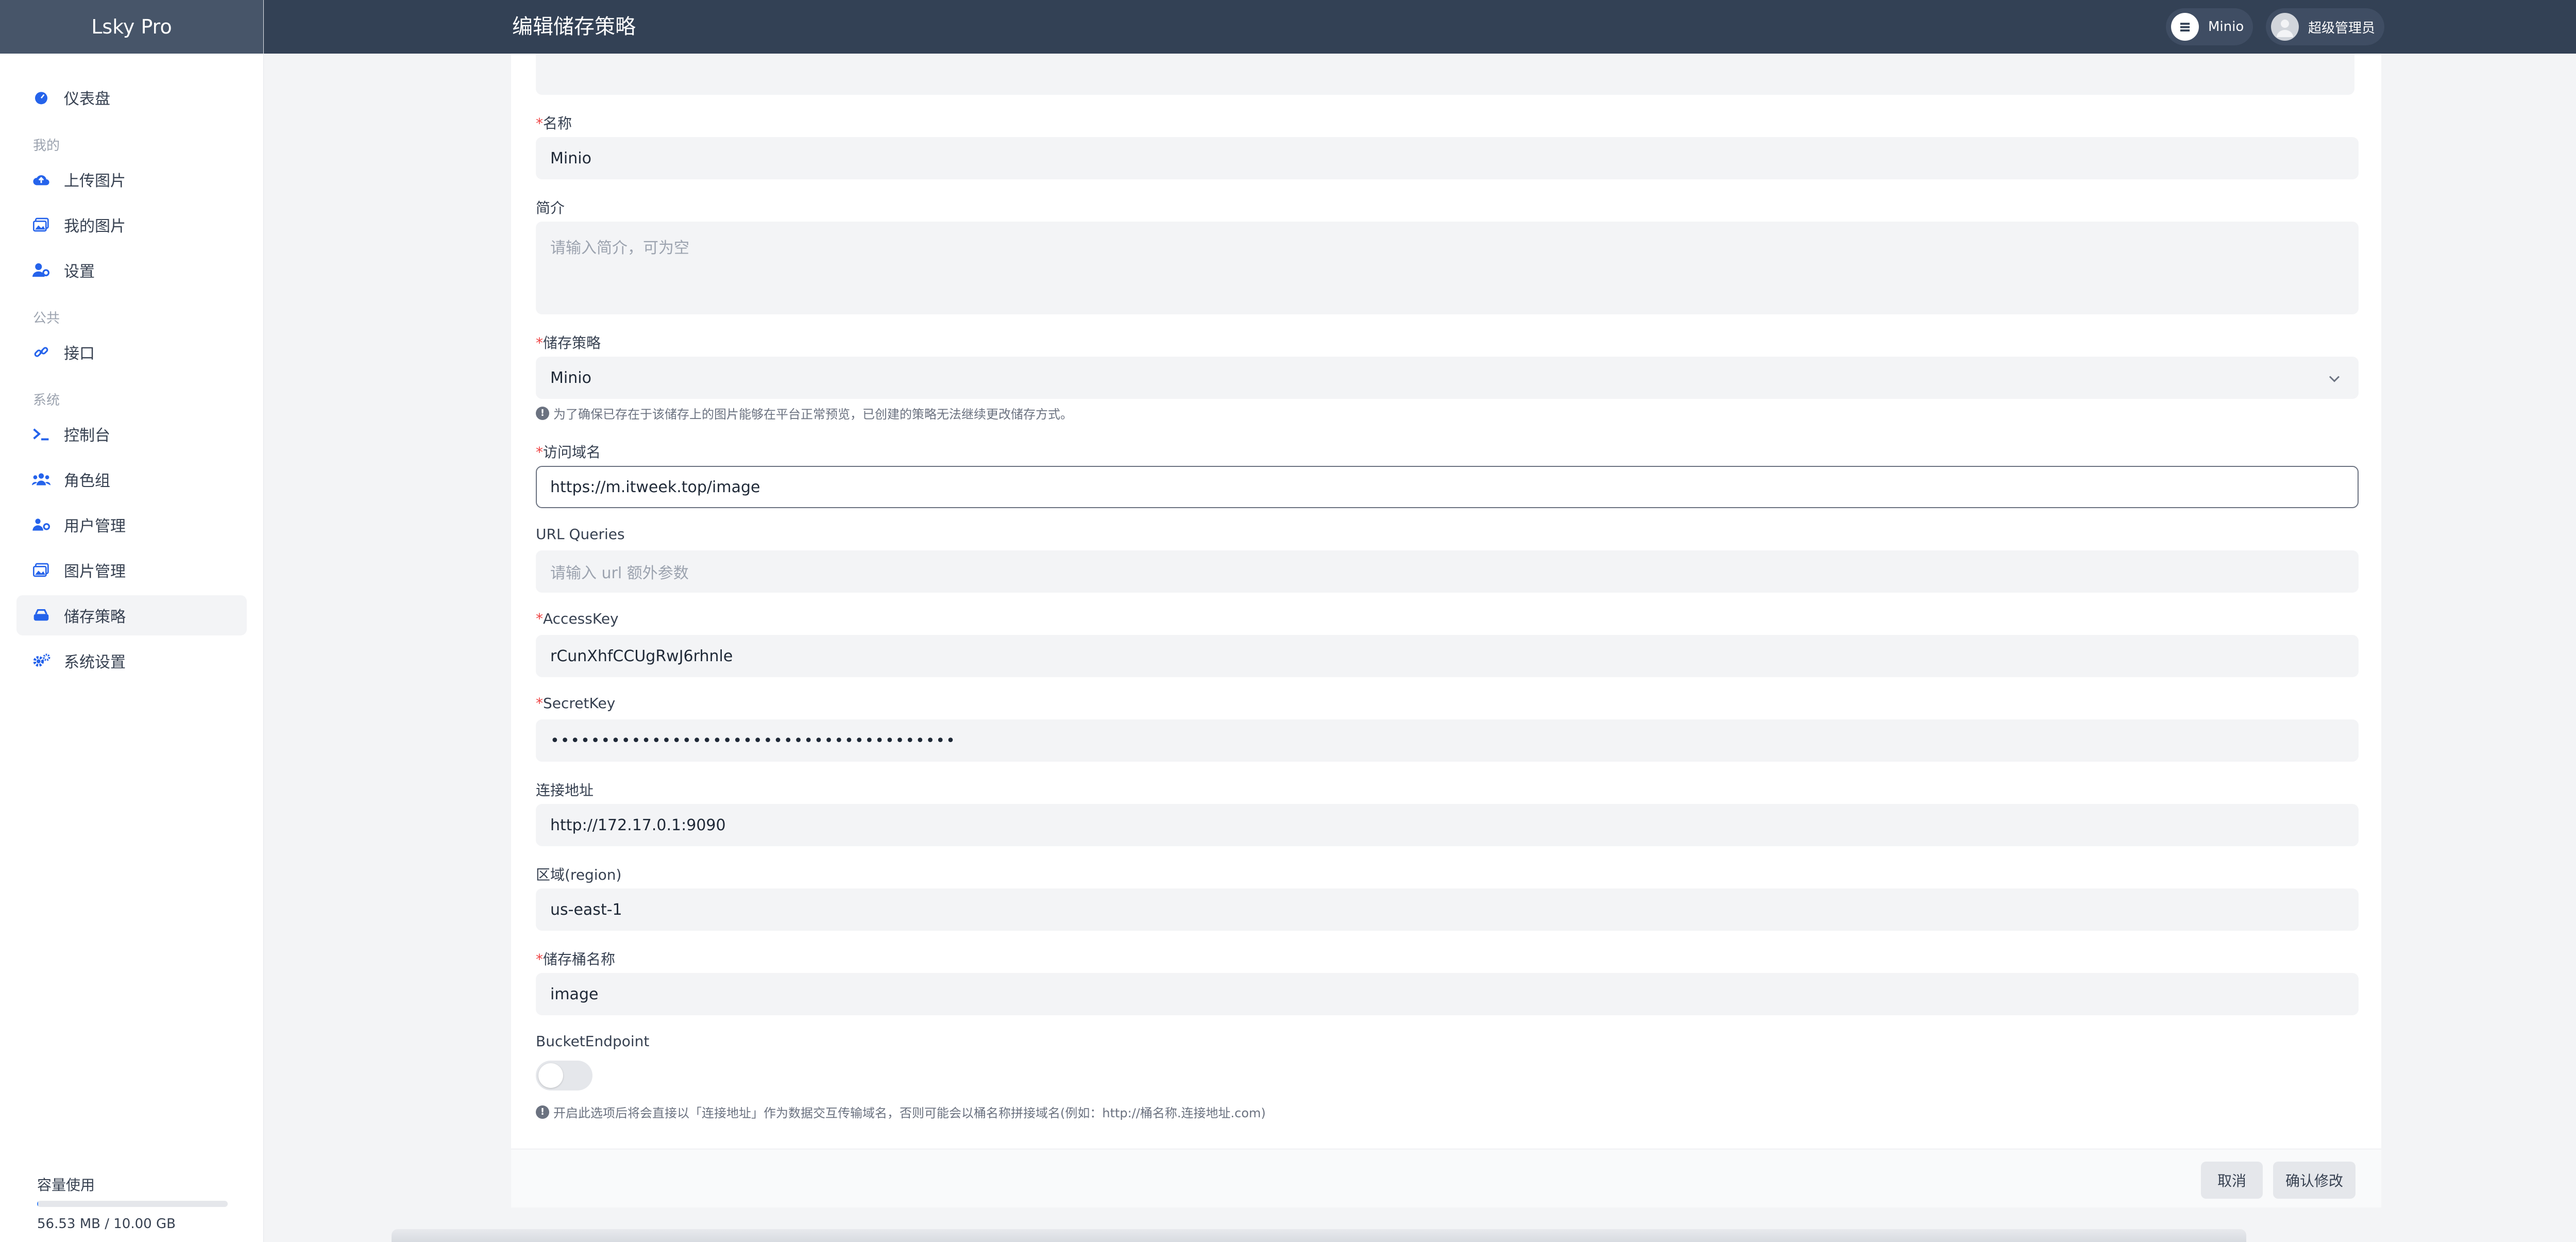  I want to click on form-top-edge, so click(1445, 74).